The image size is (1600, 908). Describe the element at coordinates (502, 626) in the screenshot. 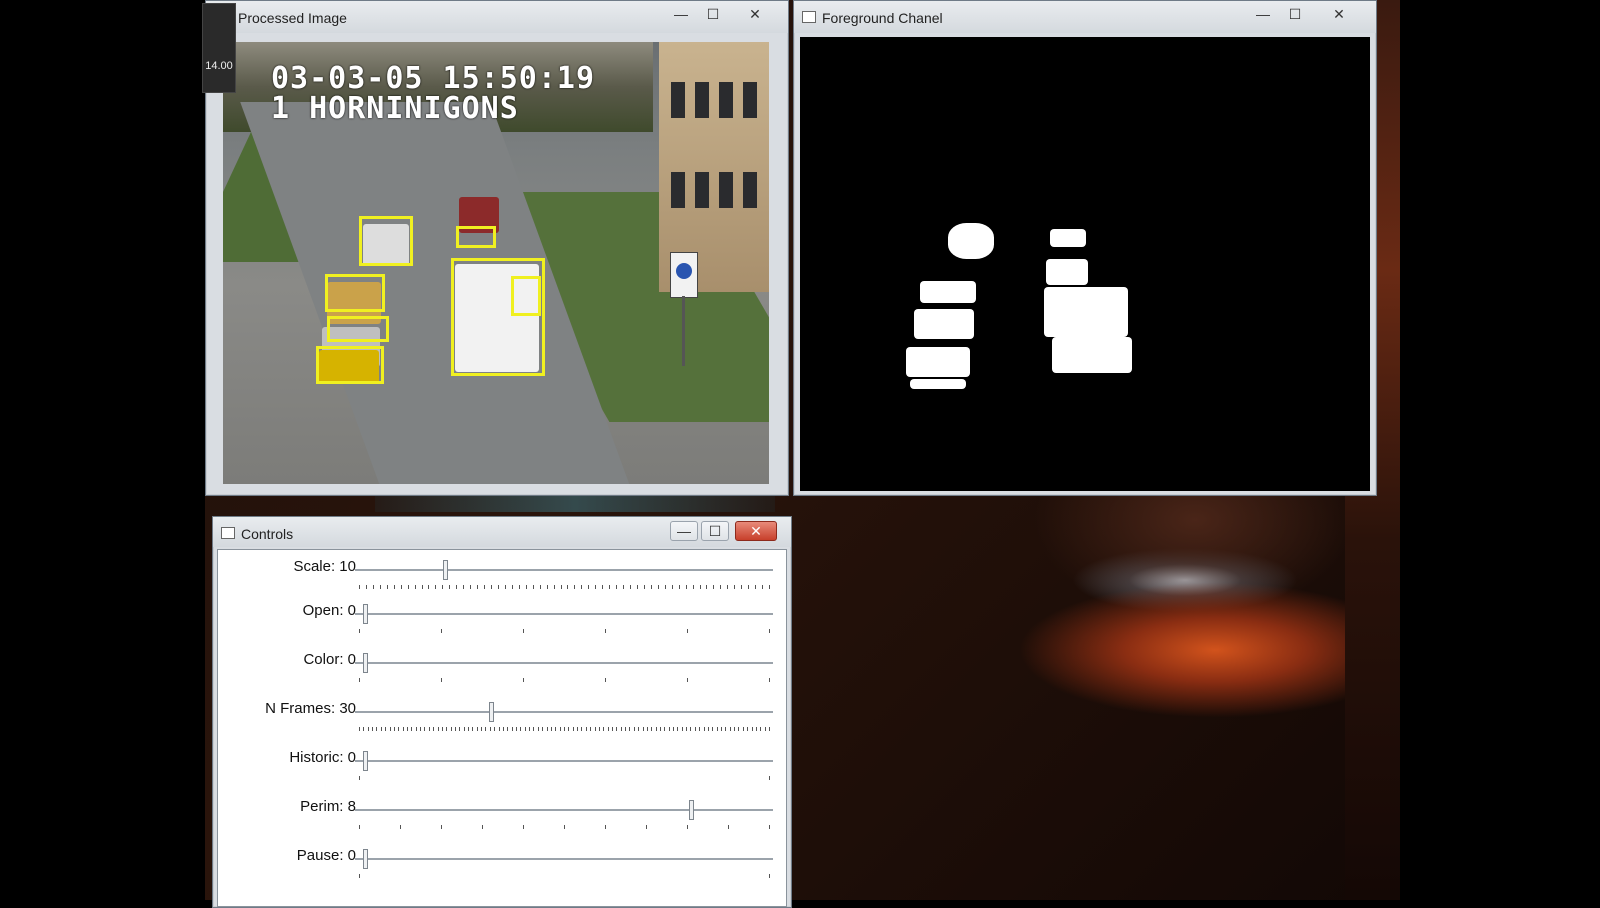

I see `slider-open: Open: 0` at that location.